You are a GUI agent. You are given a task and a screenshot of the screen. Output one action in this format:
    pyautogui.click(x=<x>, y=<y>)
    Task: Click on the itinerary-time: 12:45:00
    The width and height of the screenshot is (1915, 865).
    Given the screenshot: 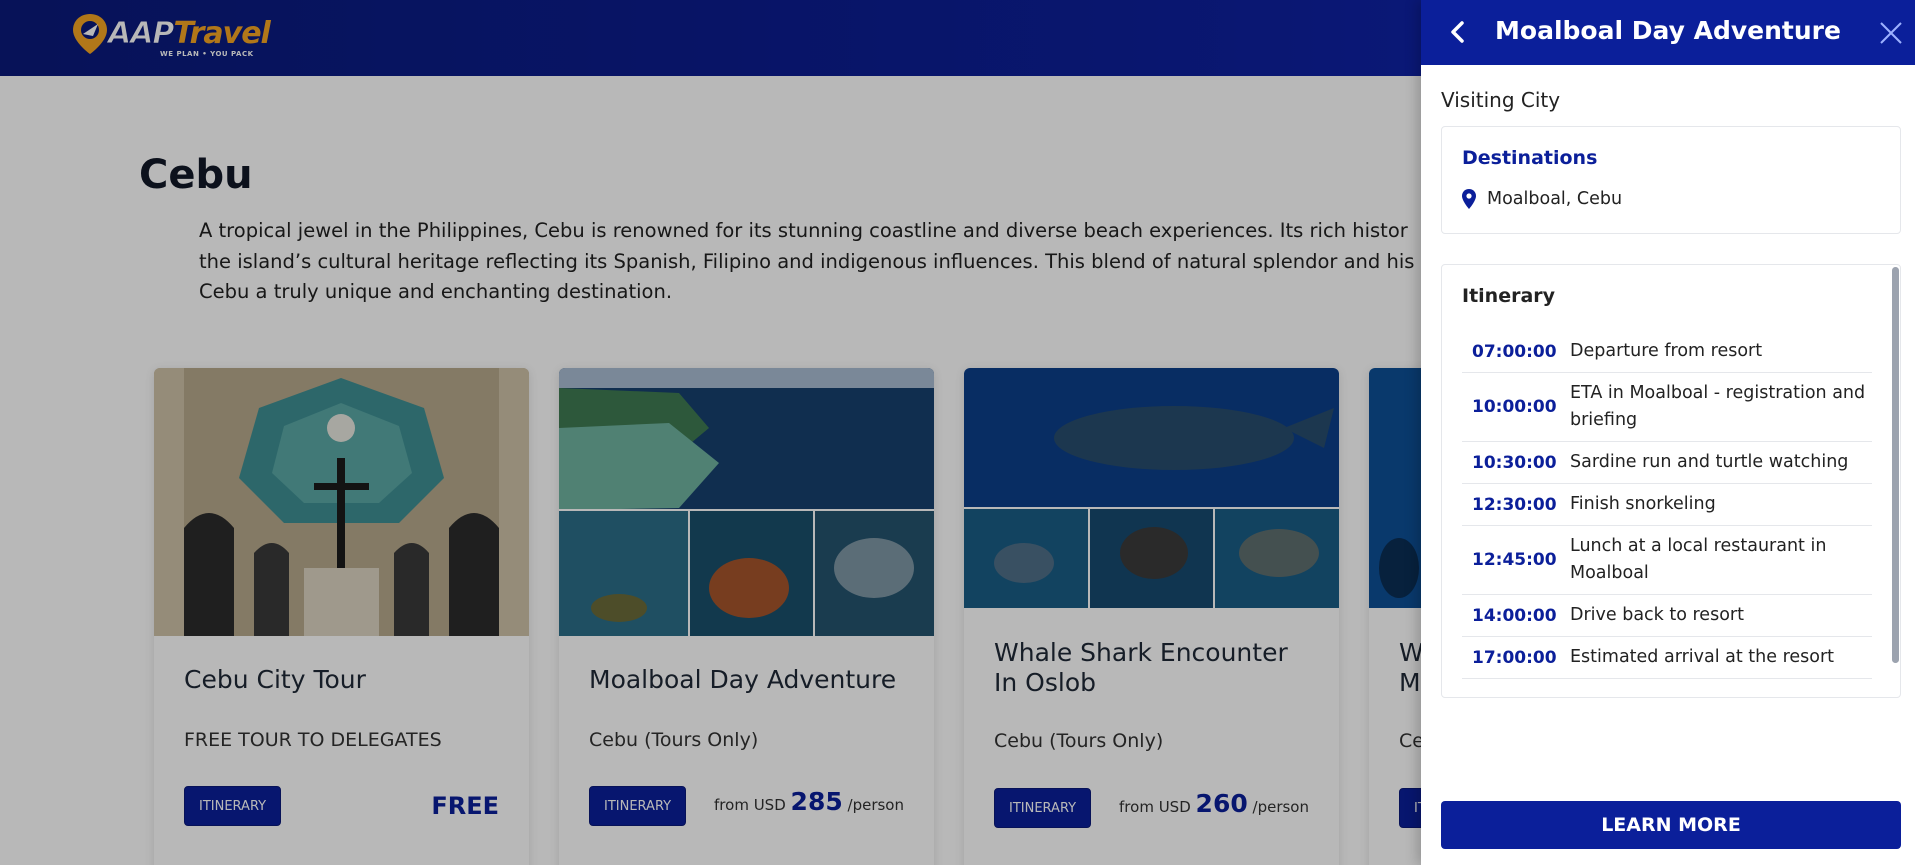 What is the action you would take?
    pyautogui.click(x=1514, y=560)
    